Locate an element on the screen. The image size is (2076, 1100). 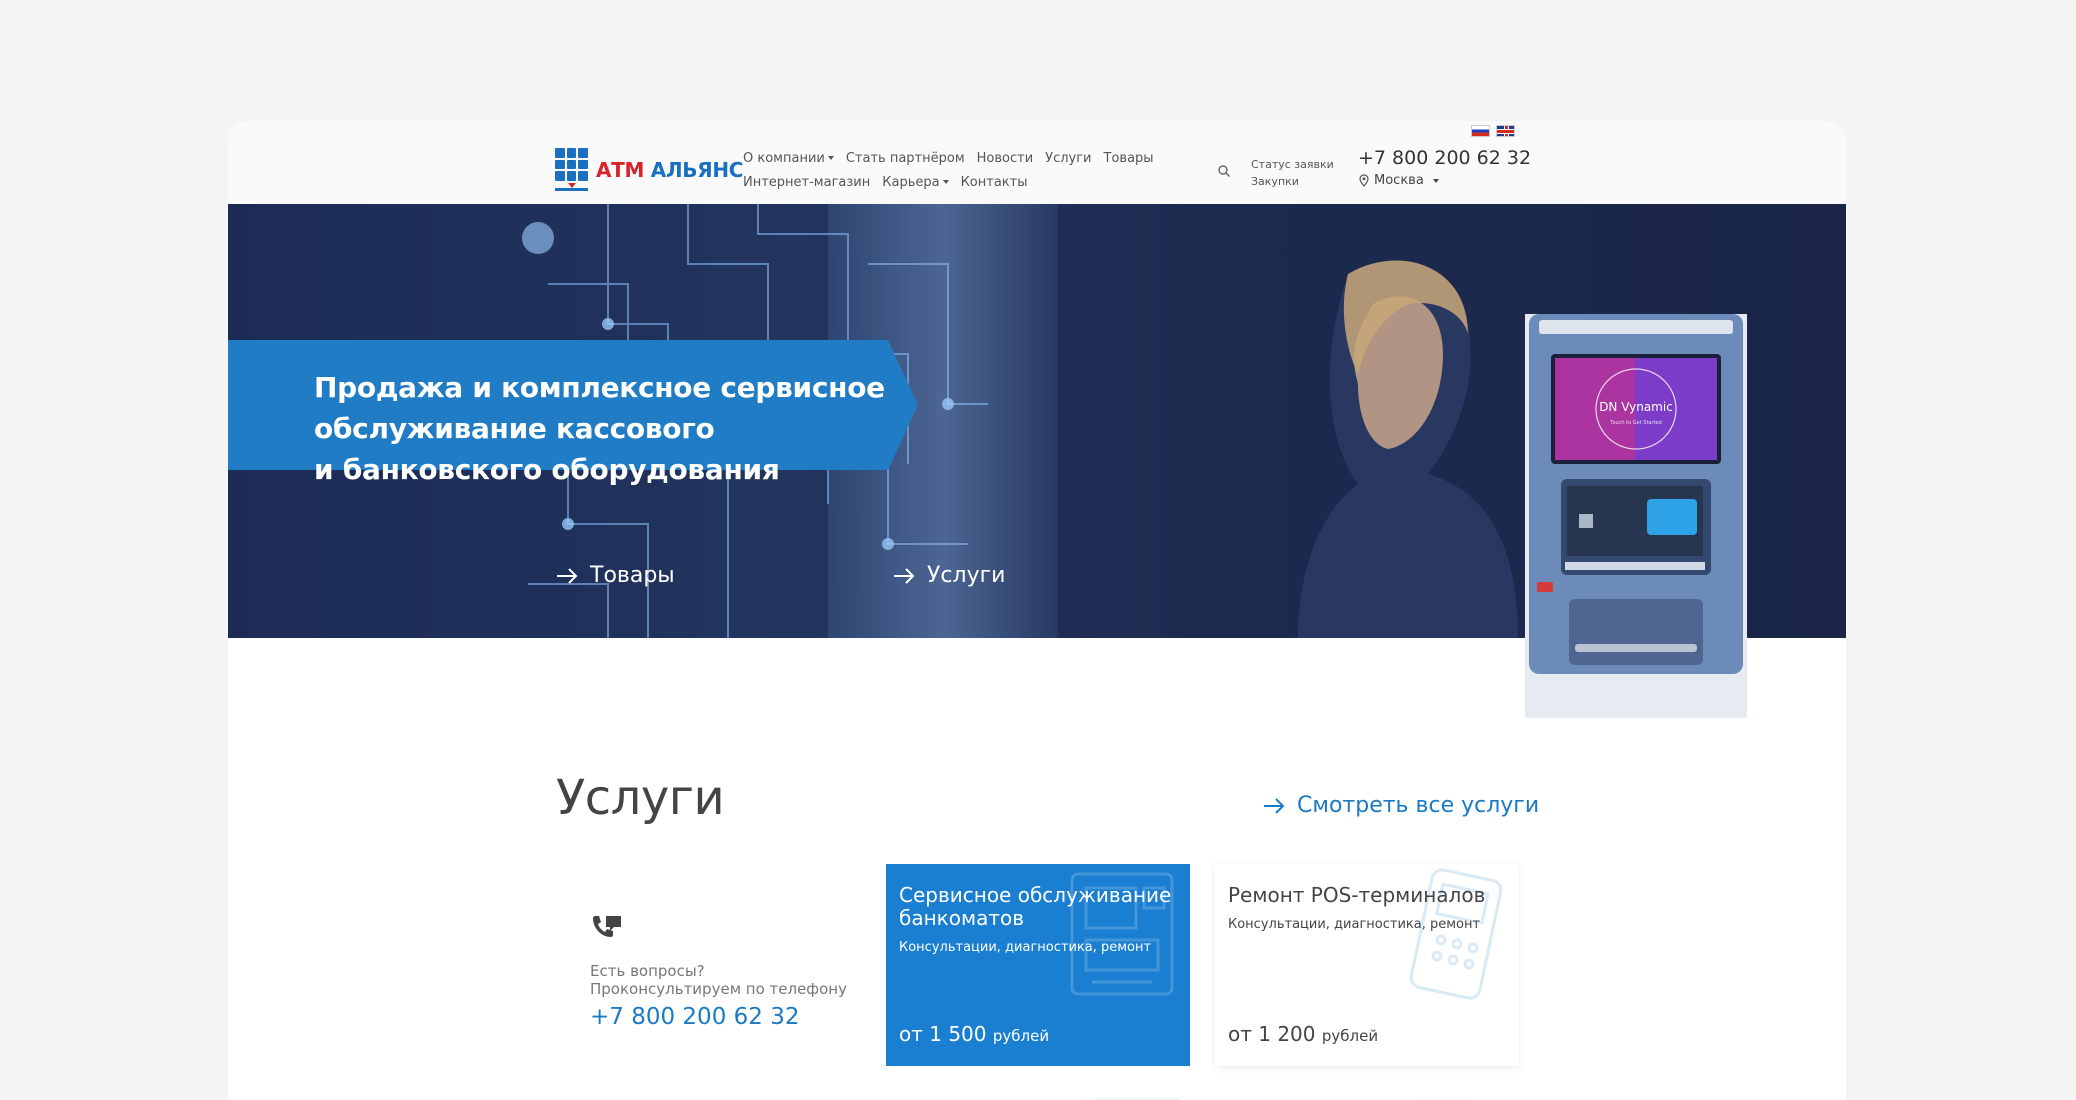
price-value: от 1 500 is located at coordinates (943, 1034).